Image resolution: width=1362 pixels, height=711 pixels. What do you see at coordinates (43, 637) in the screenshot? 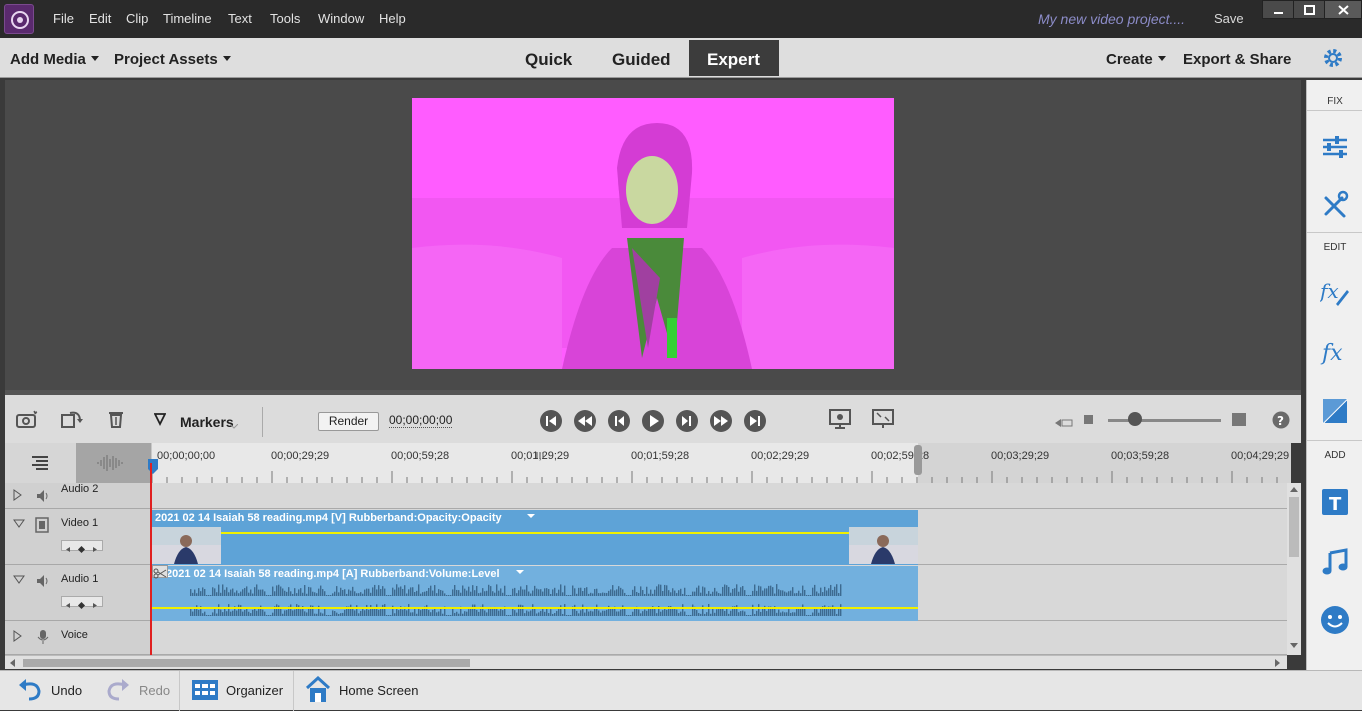
I see `microphone-icon` at bounding box center [43, 637].